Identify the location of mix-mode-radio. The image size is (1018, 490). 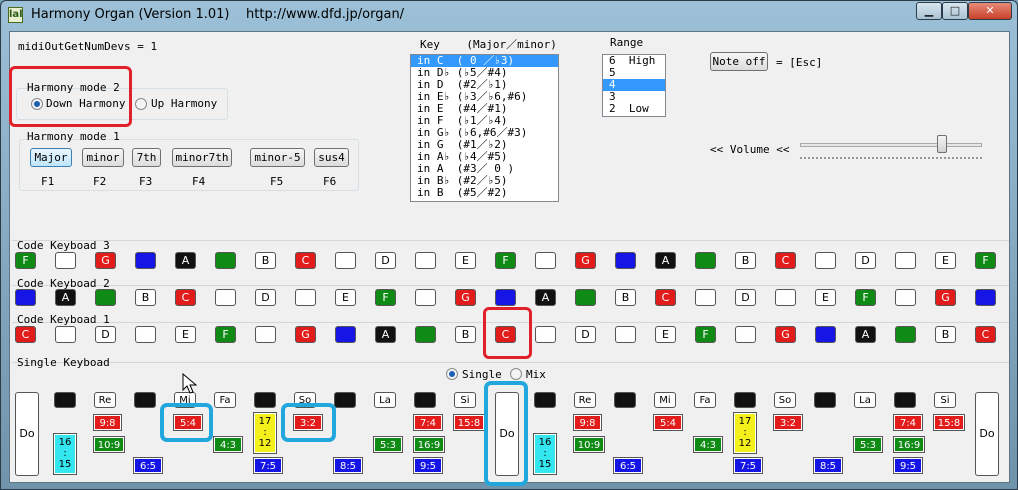
(516, 374).